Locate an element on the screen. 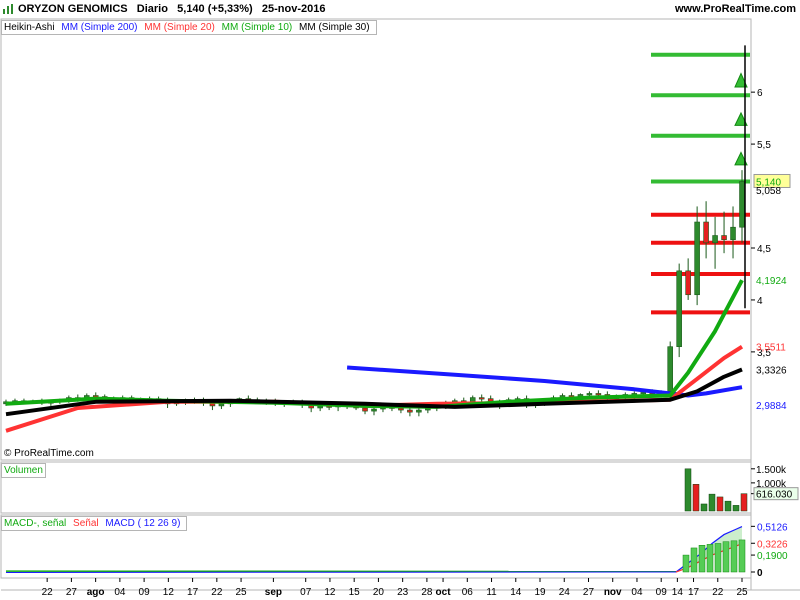 Image resolution: width=800 pixels, height=600 pixels. time-tick-label: ago is located at coordinates (96, 592).